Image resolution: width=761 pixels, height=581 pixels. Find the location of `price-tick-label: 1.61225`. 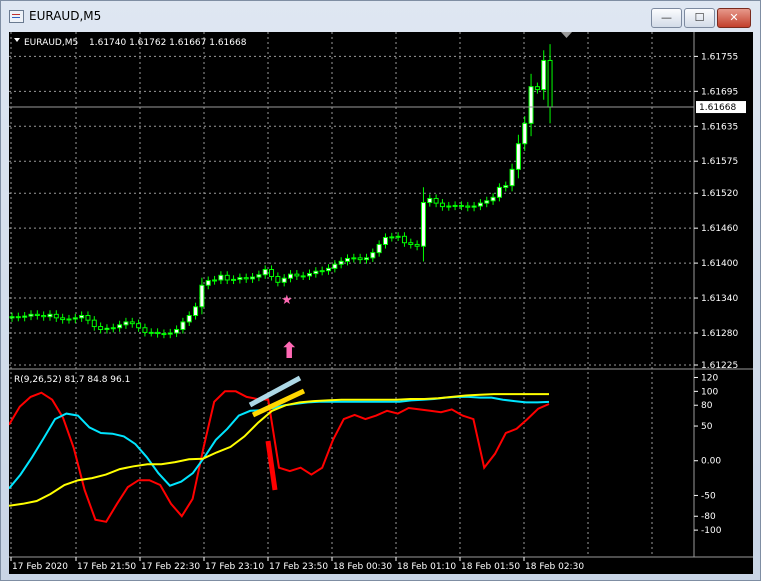

price-tick-label: 1.61225 is located at coordinates (719, 366).